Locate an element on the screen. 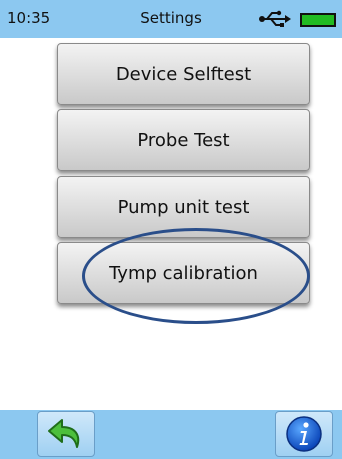 The height and width of the screenshot is (459, 342). device-selftest-label: Device Selftest is located at coordinates (183, 74).